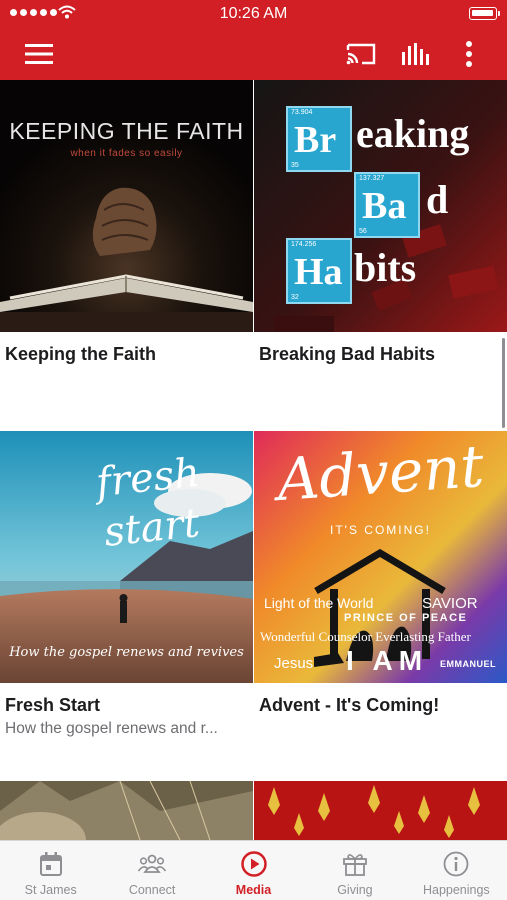 Image resolution: width=507 pixels, height=900 pixels. I want to click on nav-bar, so click(253, 54).